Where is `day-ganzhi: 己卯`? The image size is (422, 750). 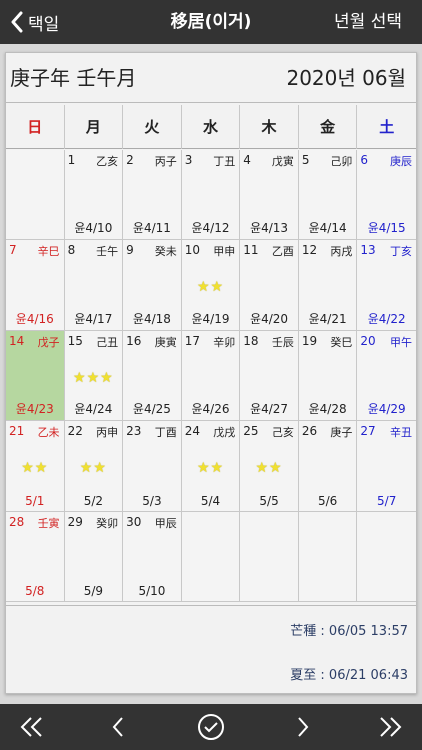 day-ganzhi: 己卯 is located at coordinates (341, 161).